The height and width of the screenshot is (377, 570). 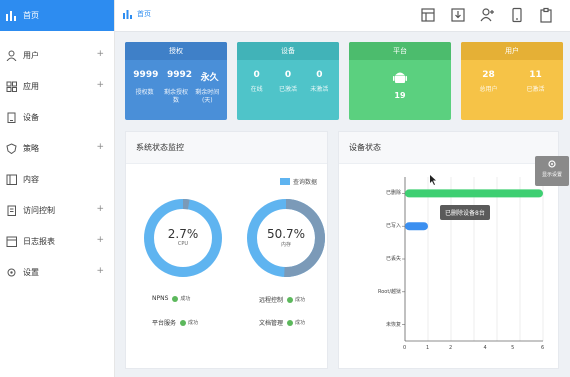 I want to click on sidebar-item-report: 日志报表 +, so click(x=57, y=241).